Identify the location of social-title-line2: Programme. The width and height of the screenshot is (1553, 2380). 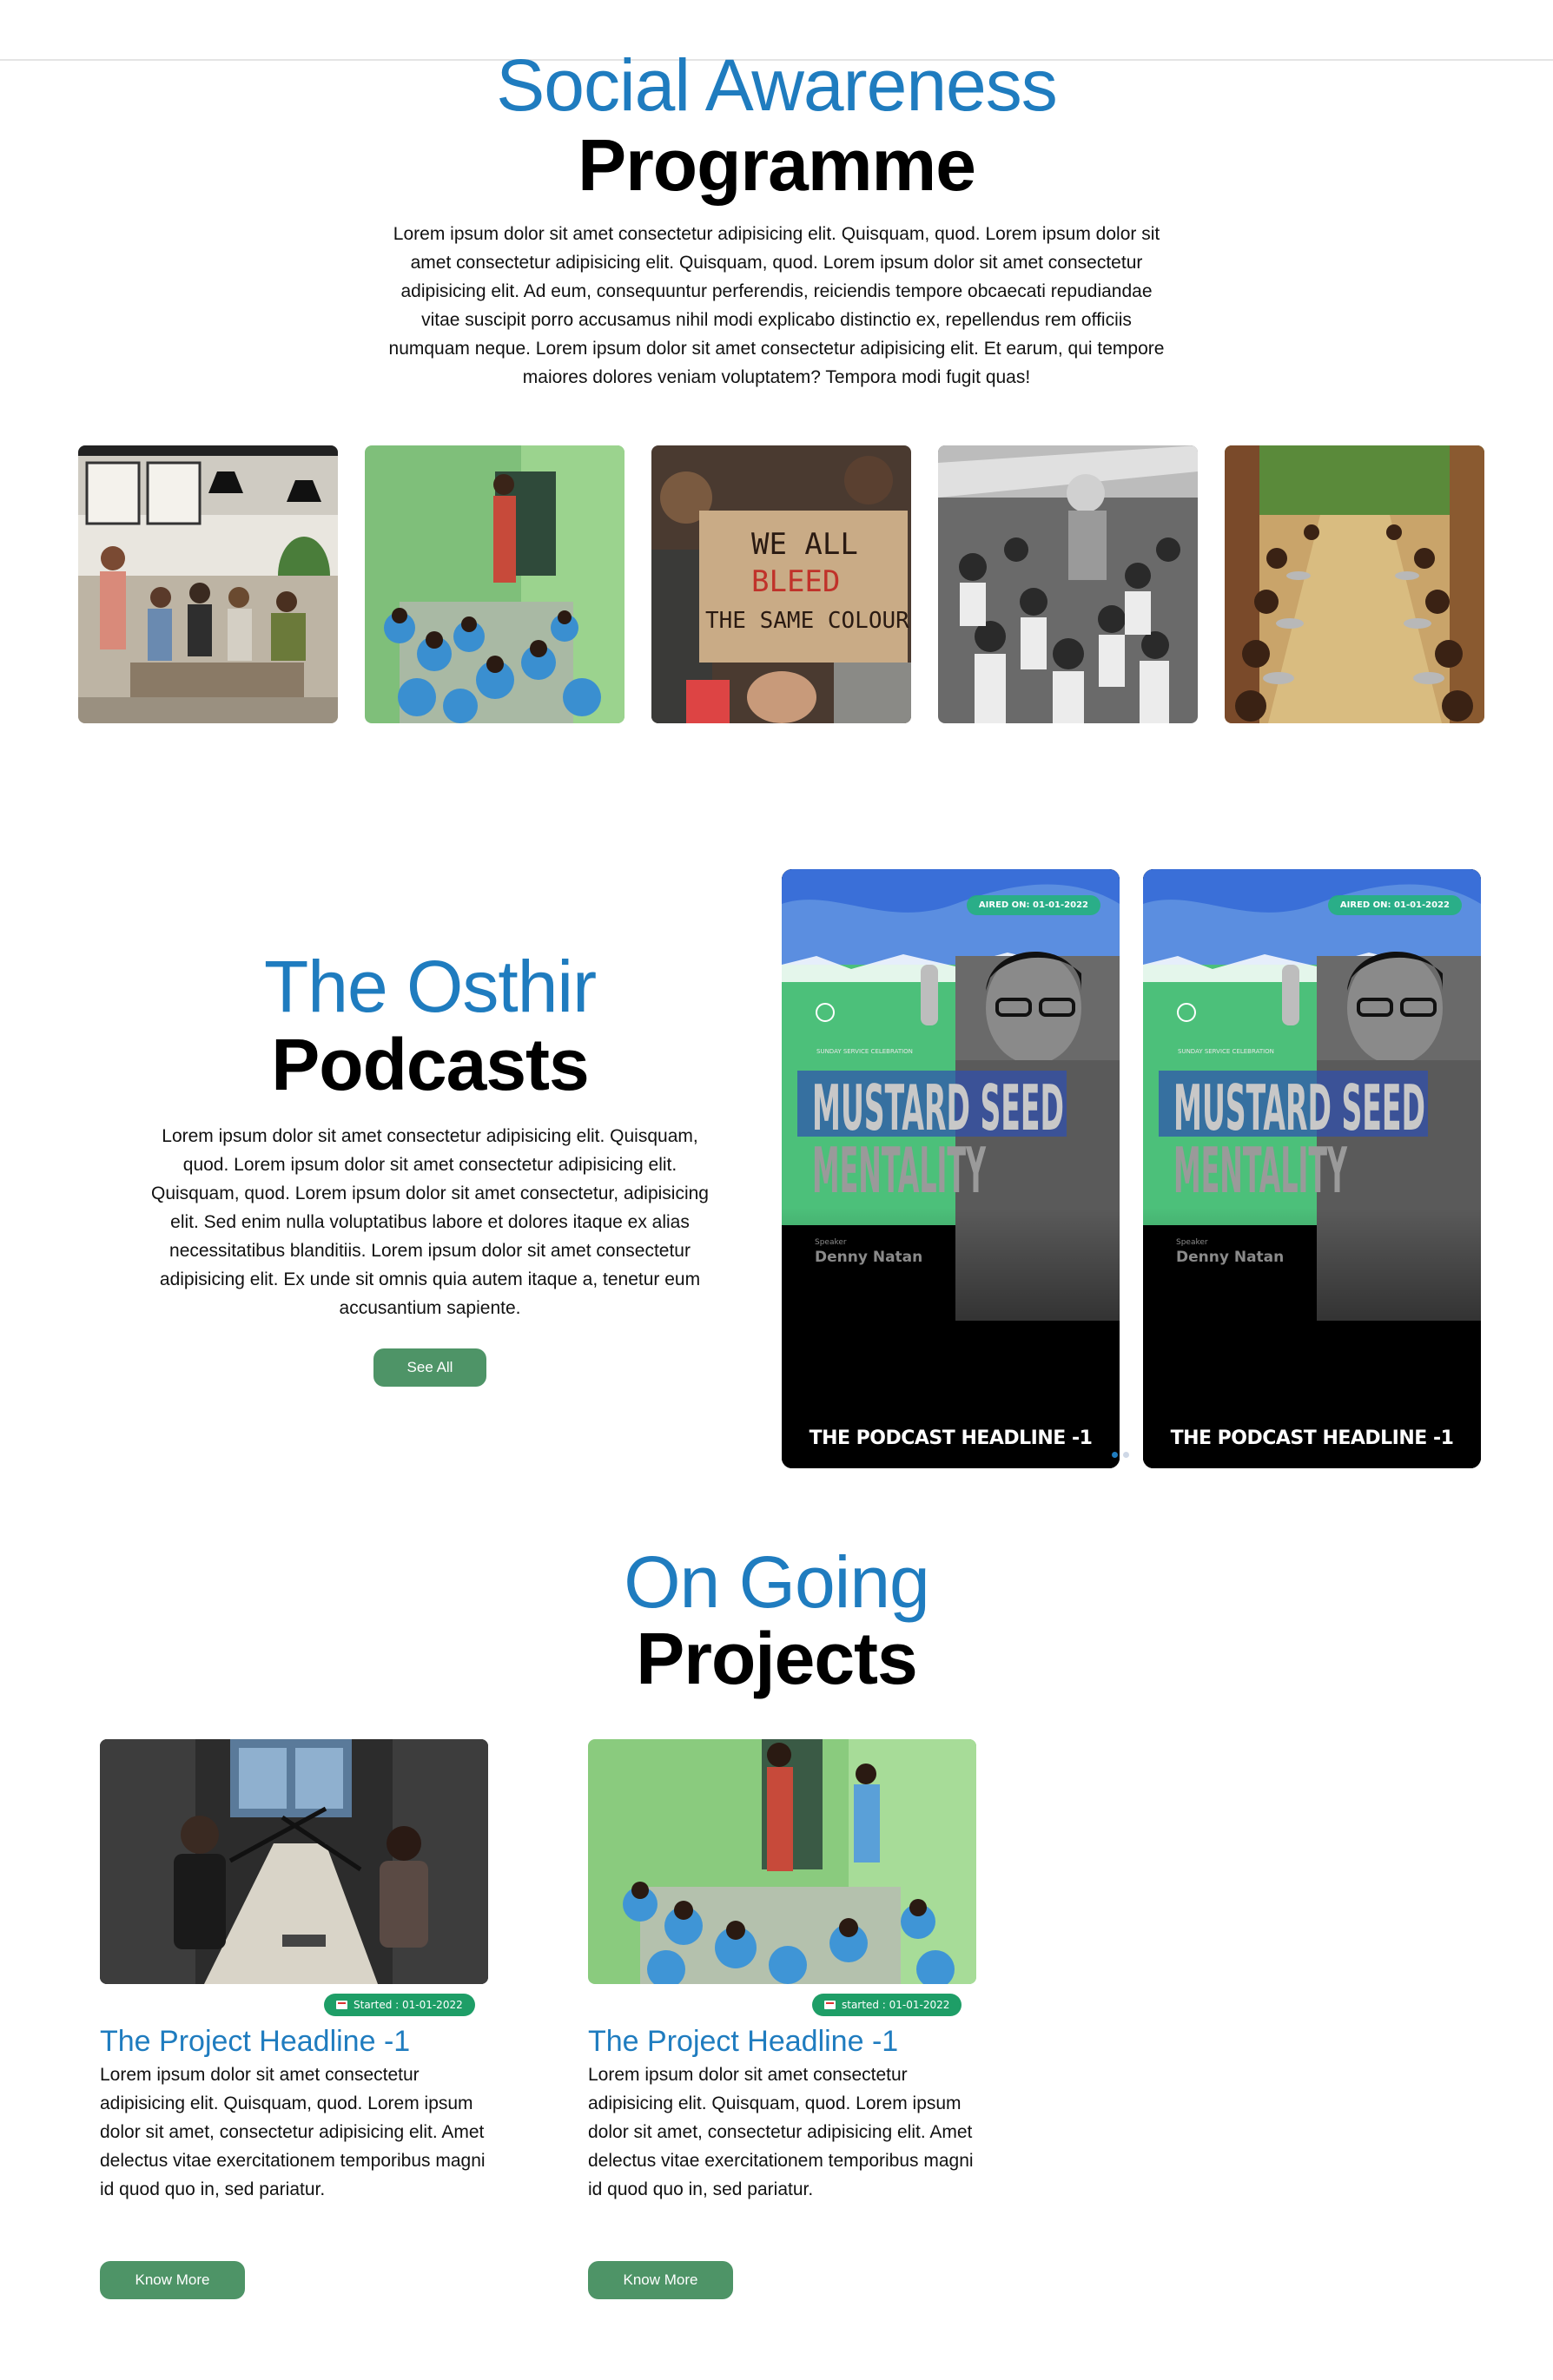
(777, 165).